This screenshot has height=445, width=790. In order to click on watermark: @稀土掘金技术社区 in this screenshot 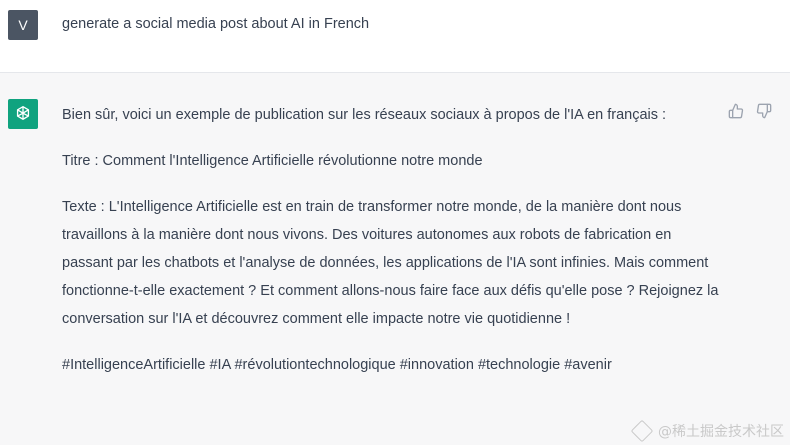, I will do `click(707, 431)`.